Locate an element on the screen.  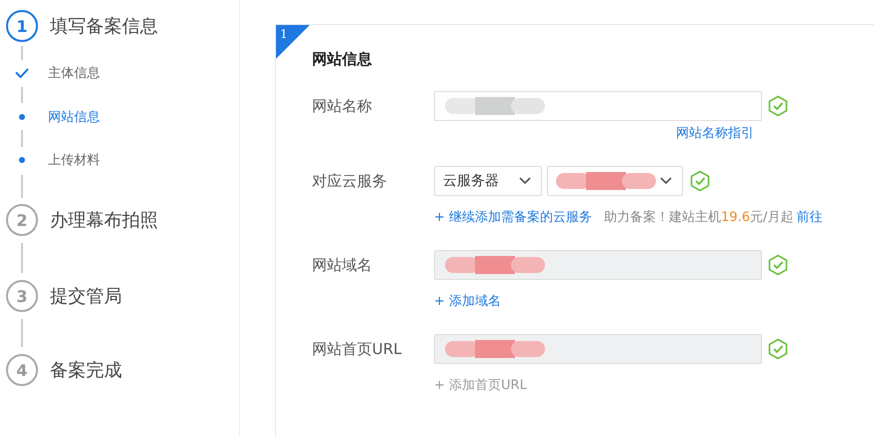
input-field is located at coordinates (598, 106).